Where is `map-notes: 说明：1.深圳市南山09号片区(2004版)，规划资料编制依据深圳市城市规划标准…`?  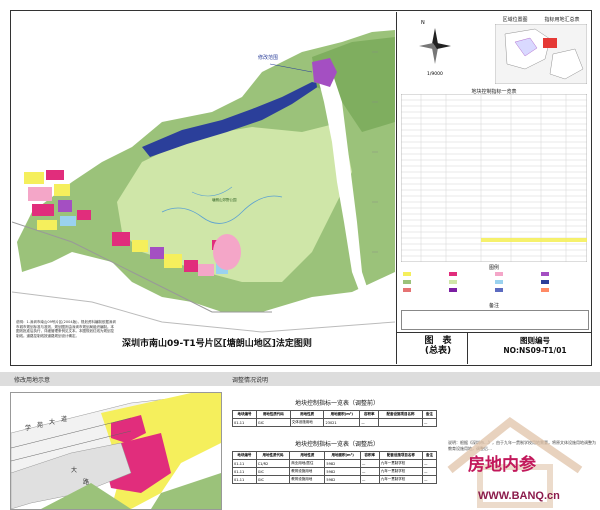 map-notes: 说明：1.深圳市南山09号片区(2004版)，规划资料编制依据深圳市城市规划标准… is located at coordinates (66, 329).